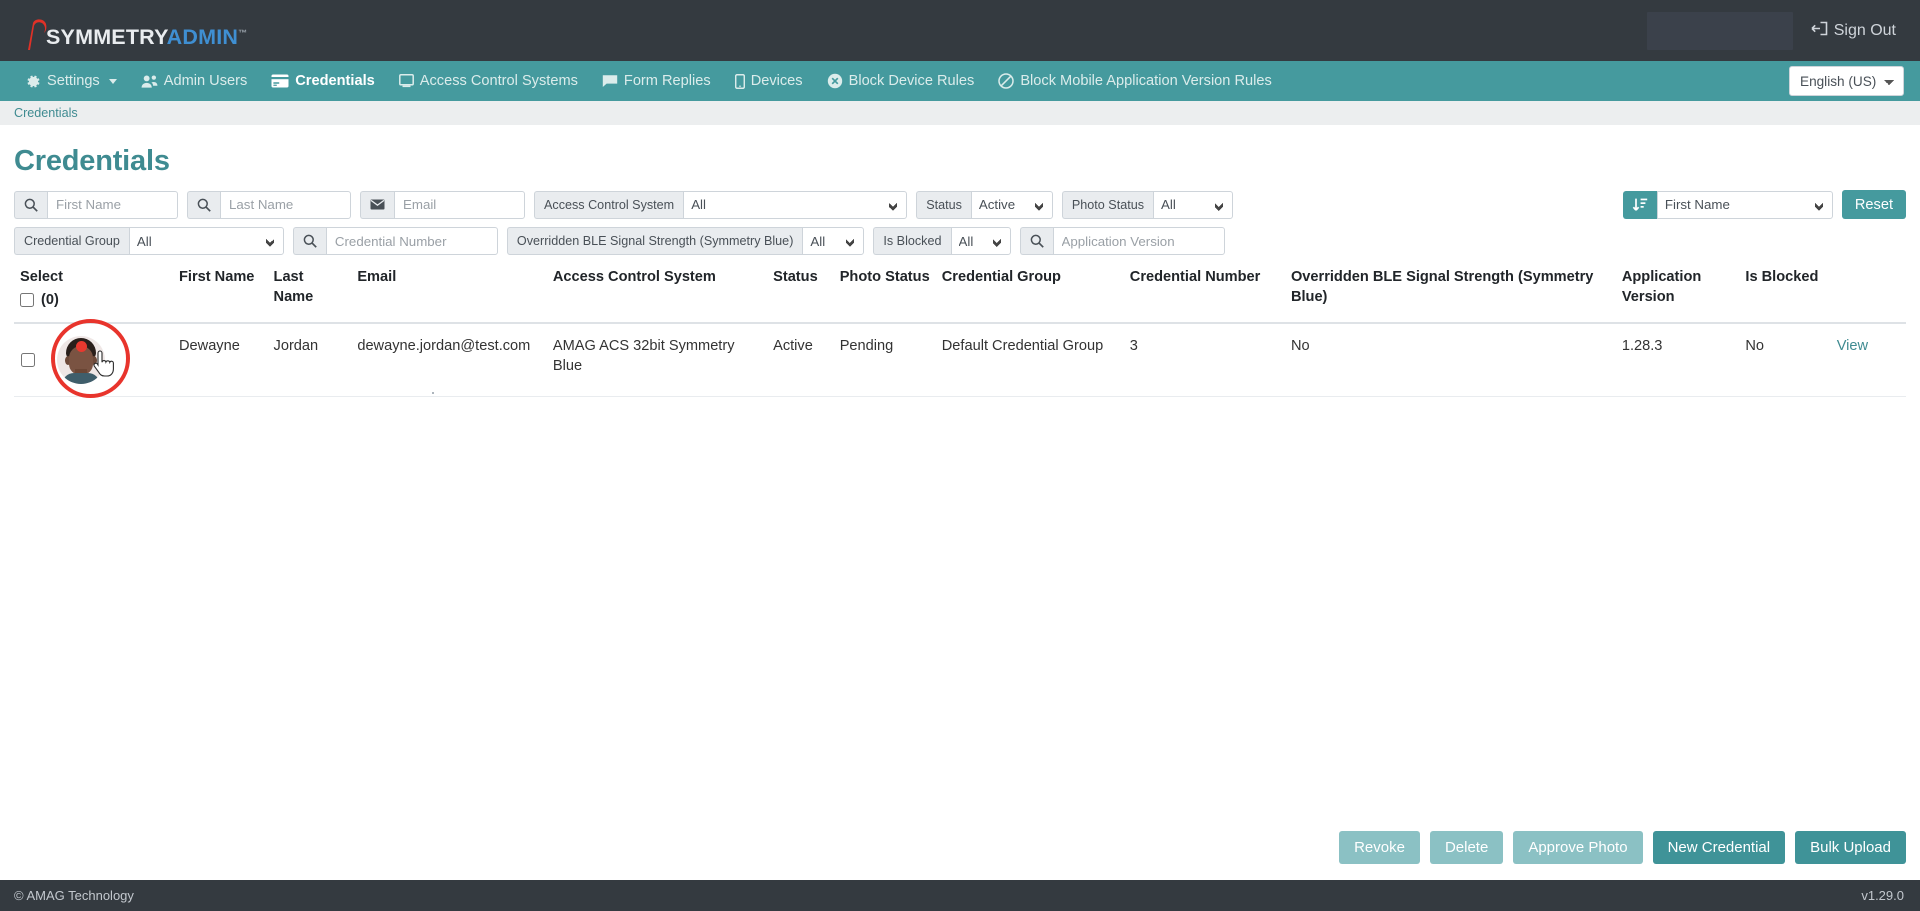  I want to click on header-access-control-system: Access Control System, so click(657, 295).